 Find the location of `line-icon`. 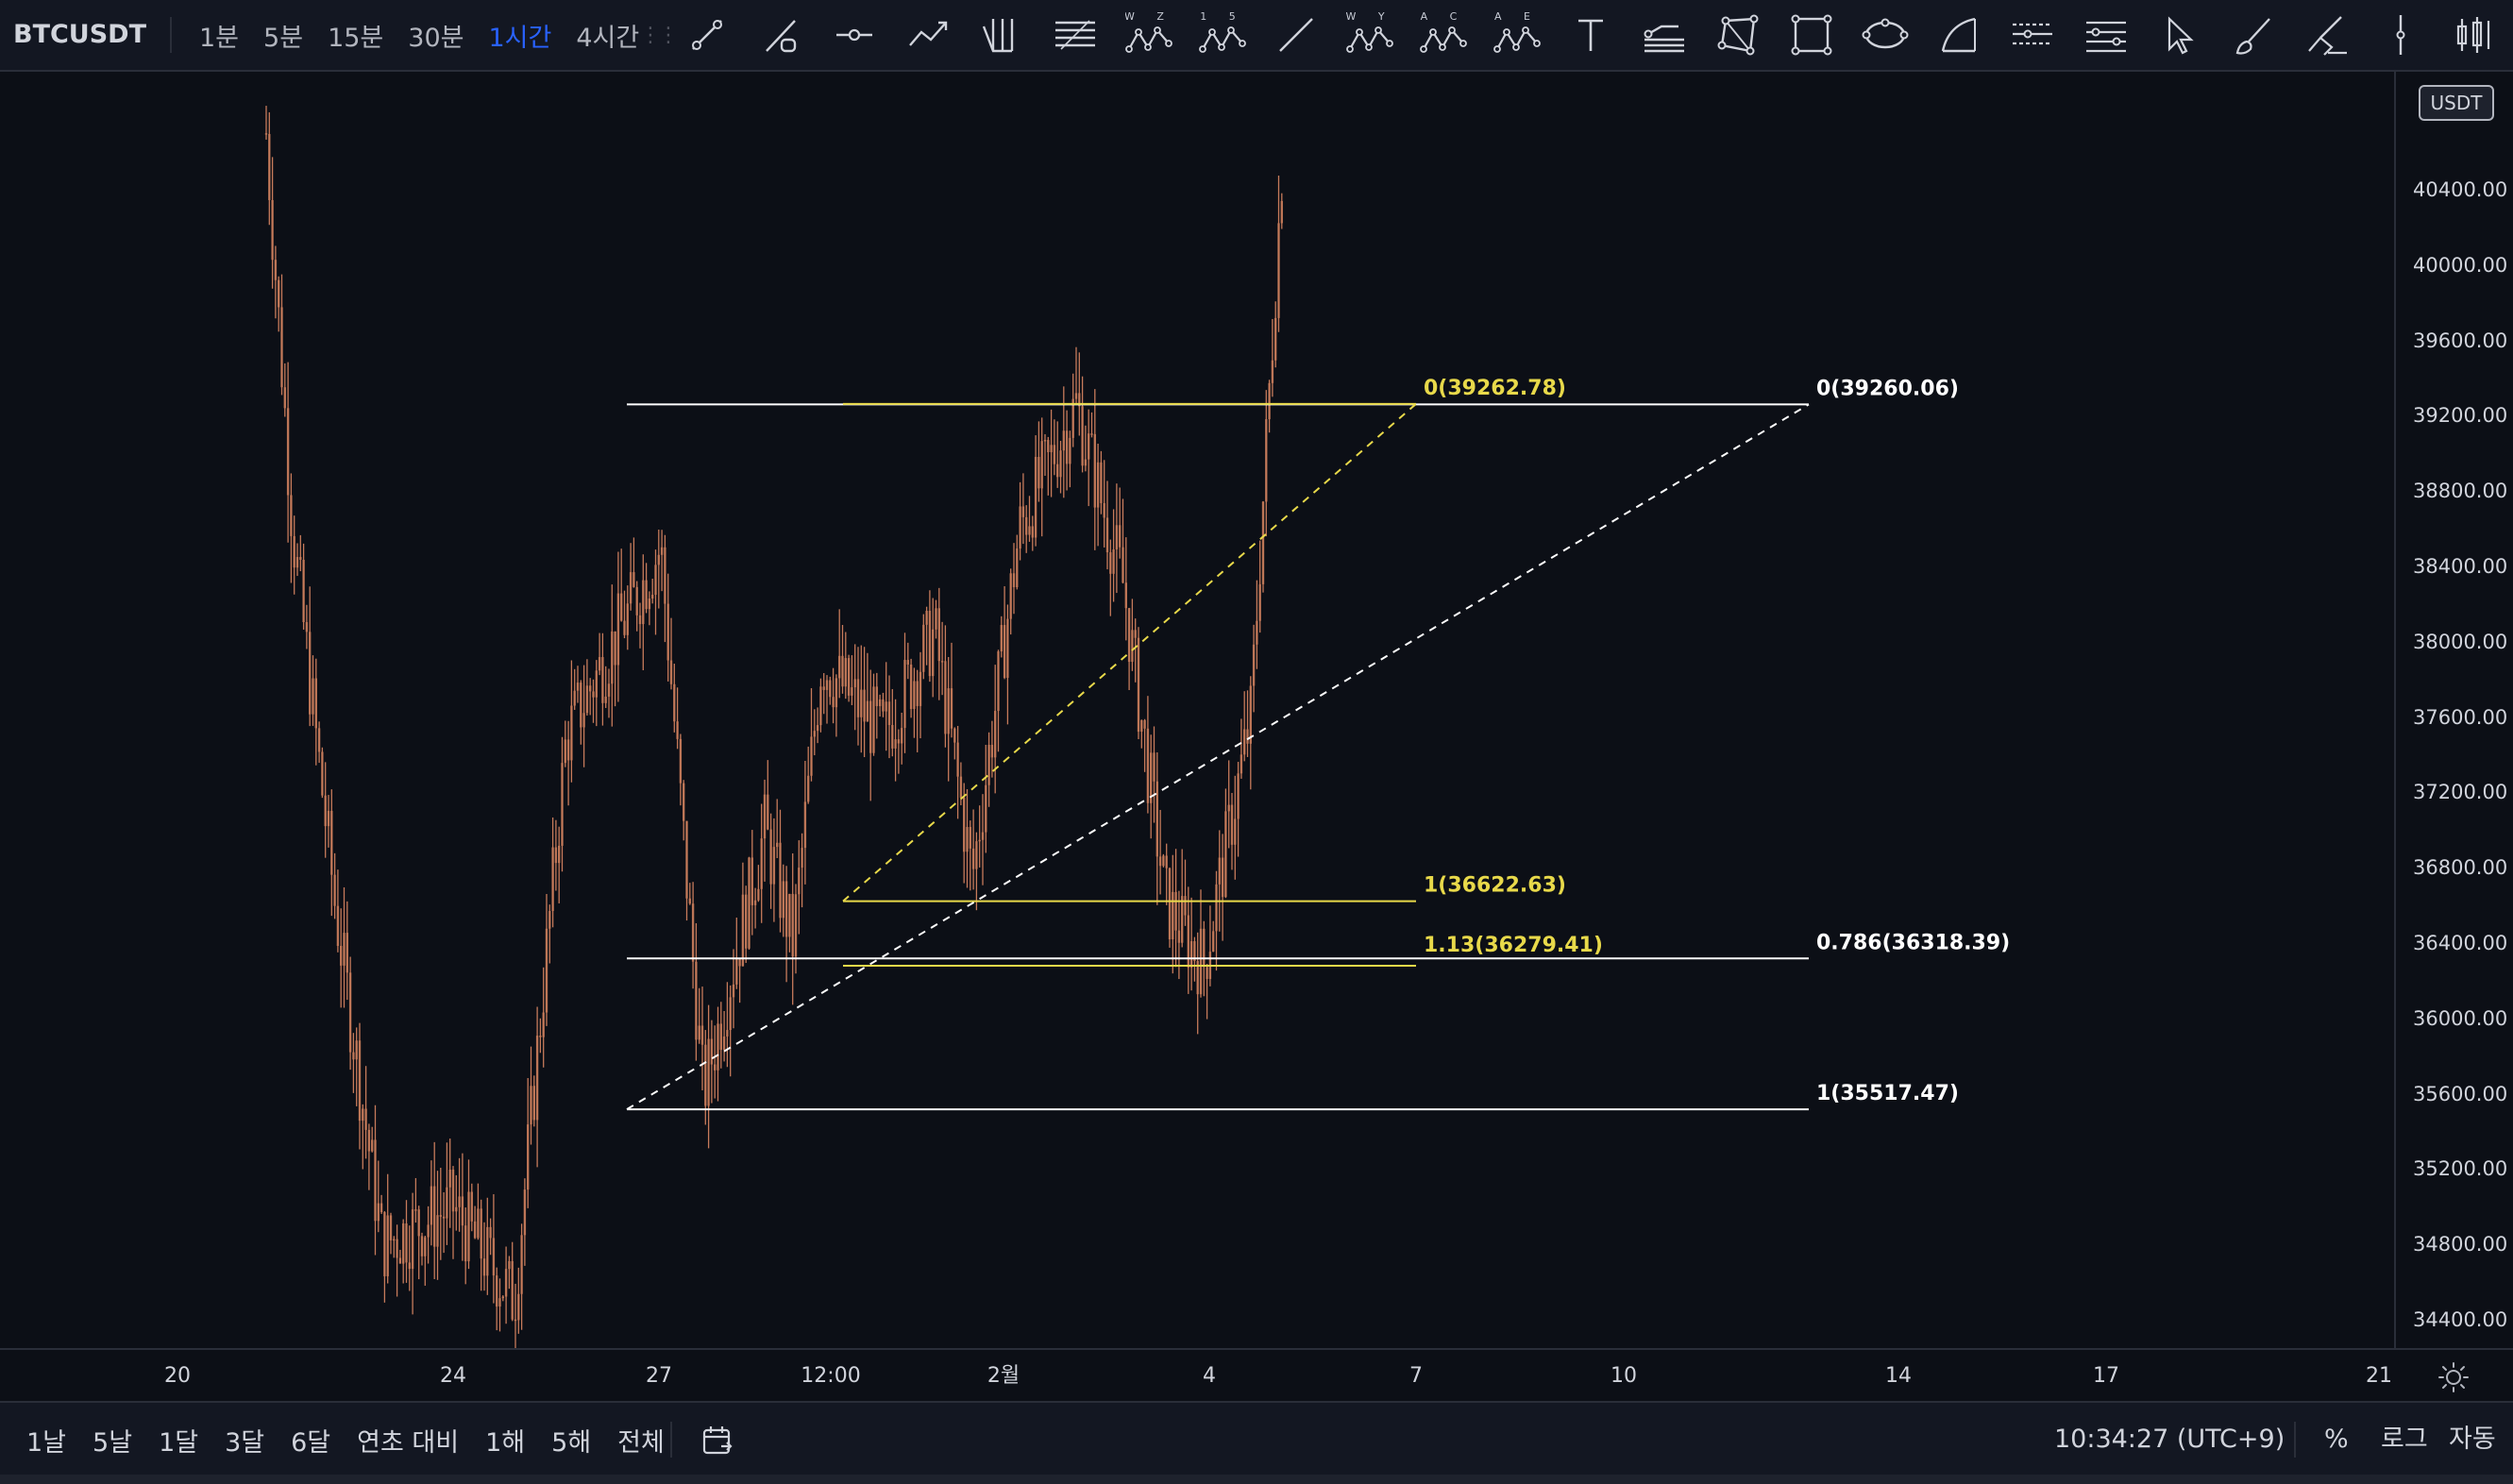

line-icon is located at coordinates (1296, 35).